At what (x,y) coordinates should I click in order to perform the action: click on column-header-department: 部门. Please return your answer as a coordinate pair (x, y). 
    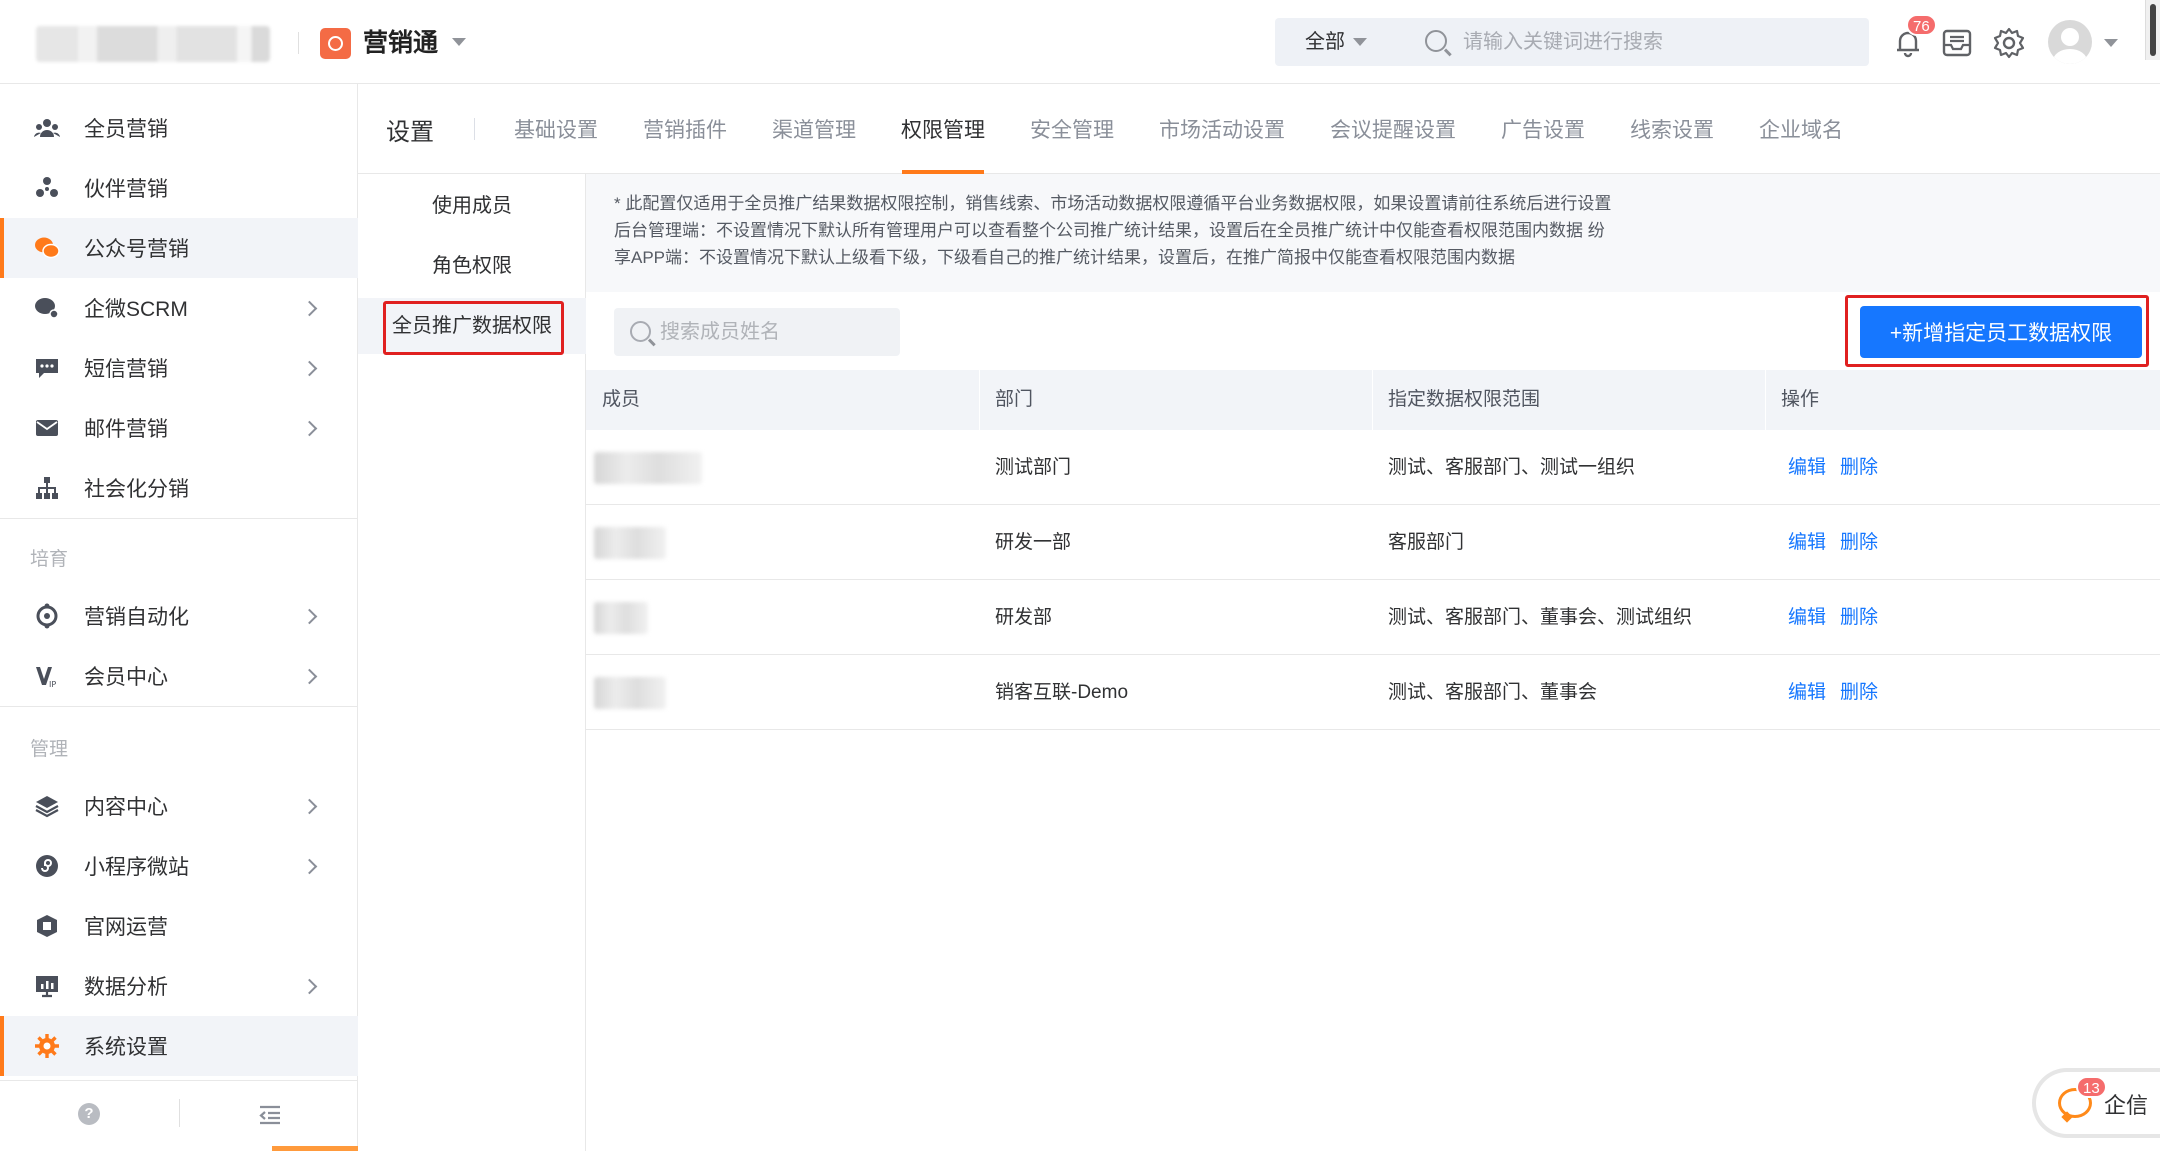
    Looking at the image, I should click on (1014, 399).